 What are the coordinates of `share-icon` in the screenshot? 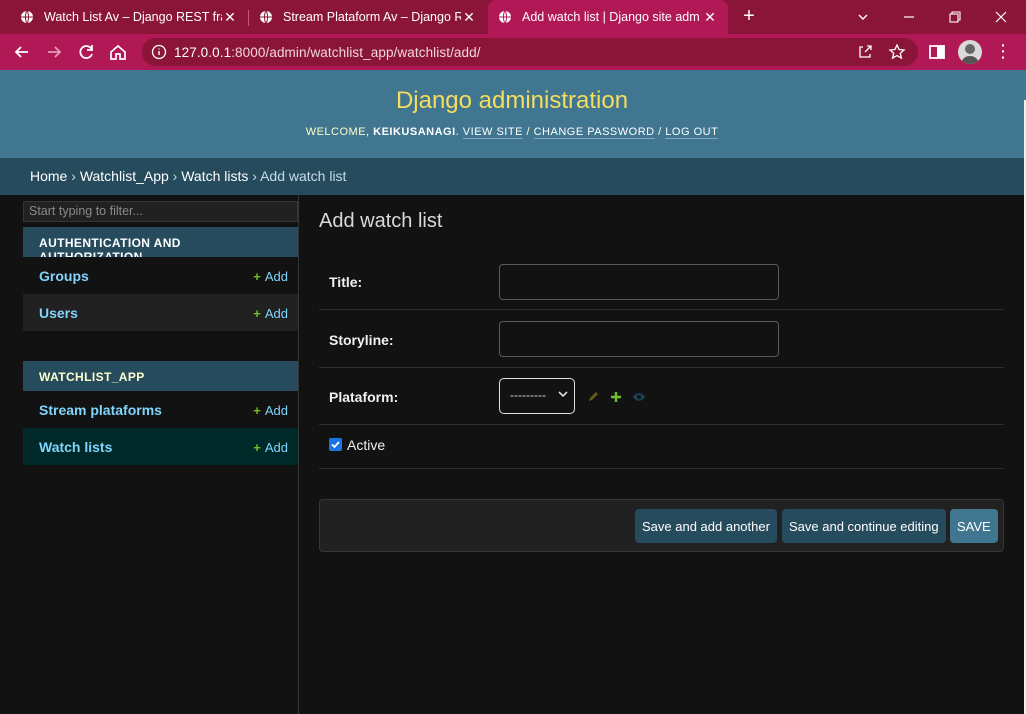 It's located at (865, 52).